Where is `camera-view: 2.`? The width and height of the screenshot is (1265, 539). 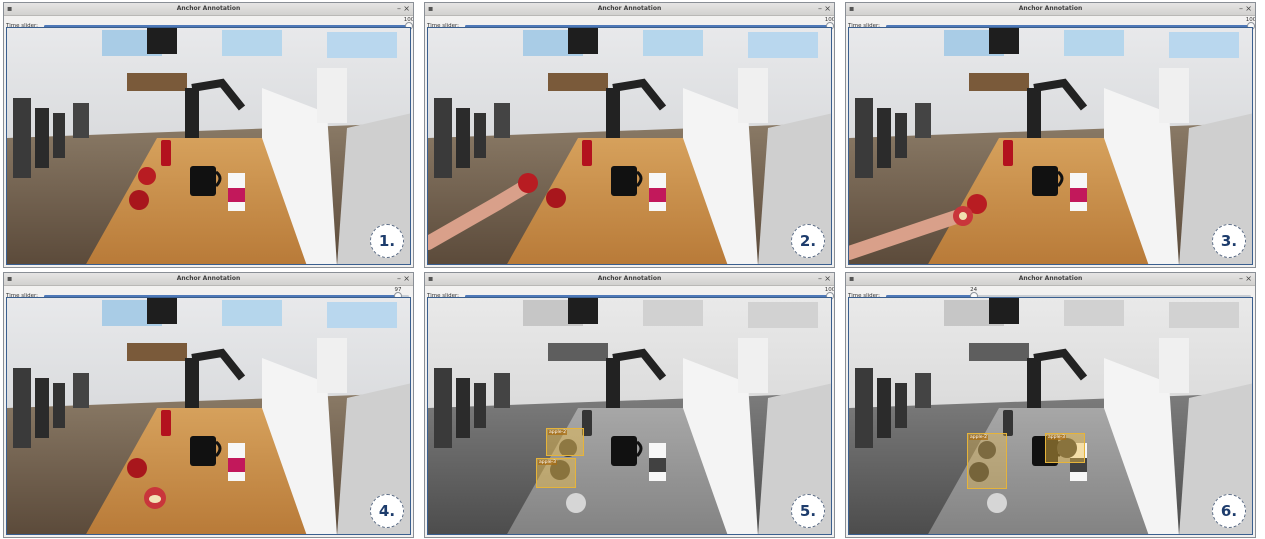
camera-view: 2. is located at coordinates (629, 146).